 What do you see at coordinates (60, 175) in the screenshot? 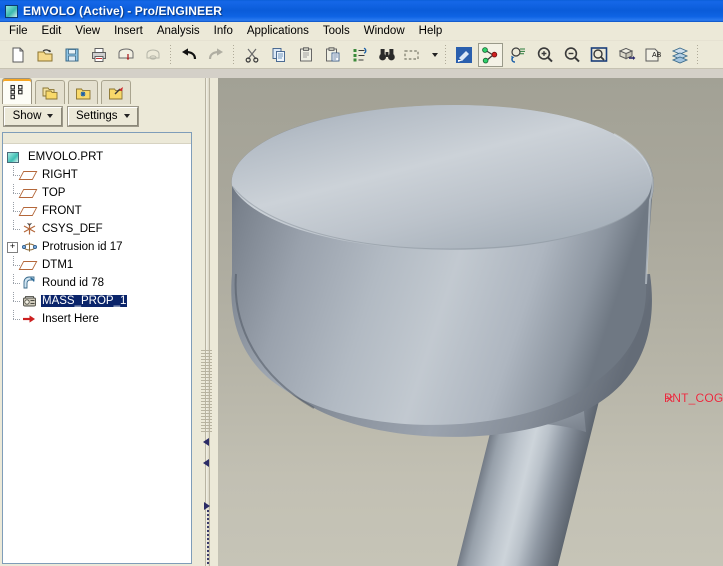
I see `tree-item-label: RIGHT` at bounding box center [60, 175].